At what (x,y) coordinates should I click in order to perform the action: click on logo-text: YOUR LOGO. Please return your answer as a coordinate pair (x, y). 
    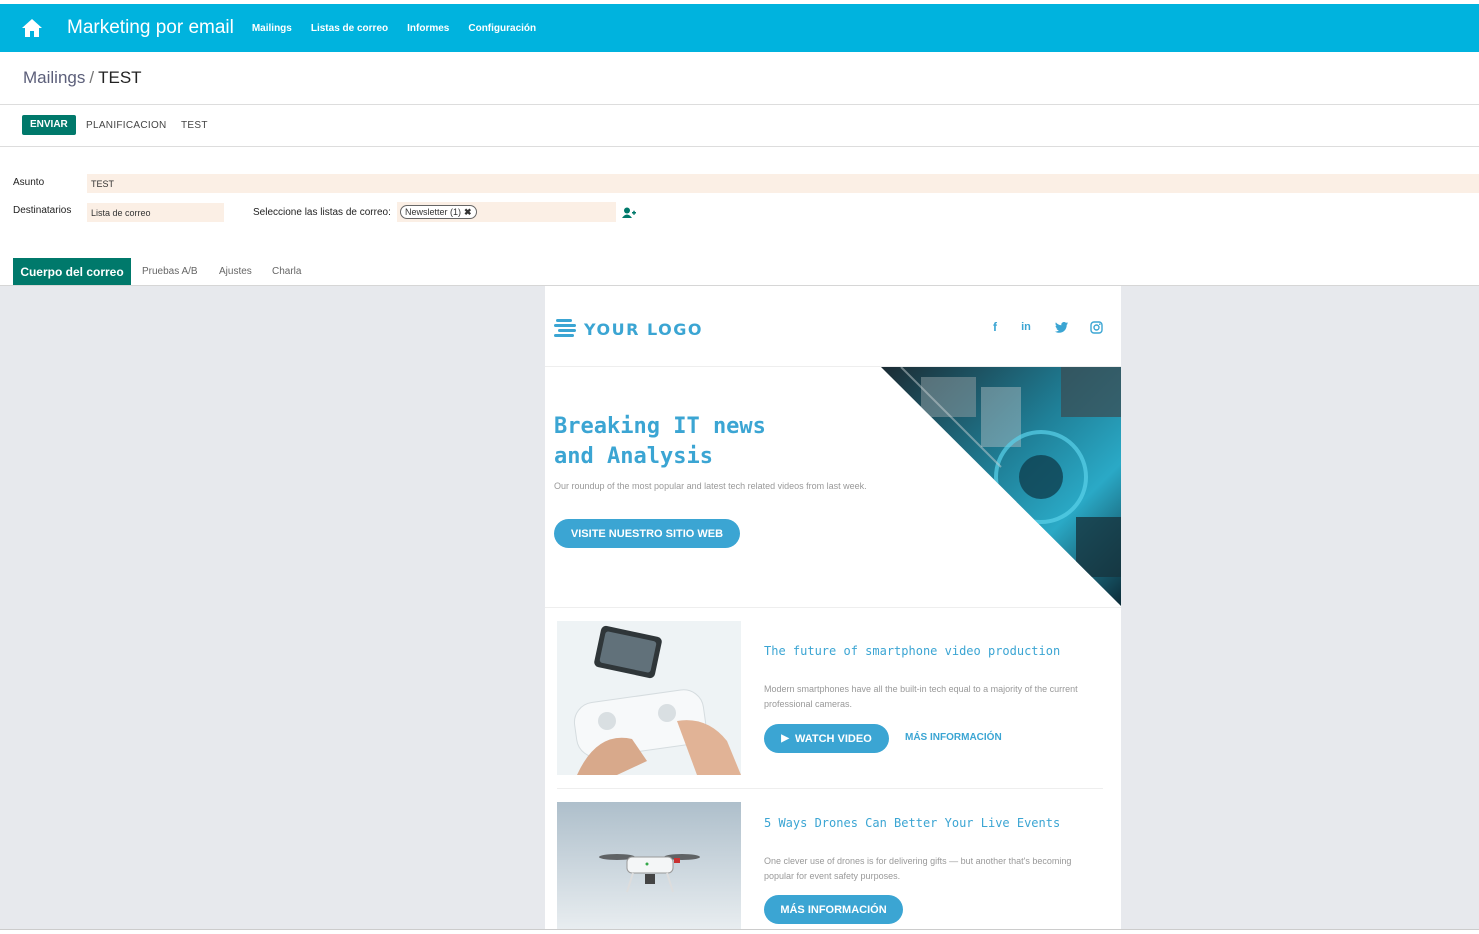
    Looking at the image, I should click on (643, 329).